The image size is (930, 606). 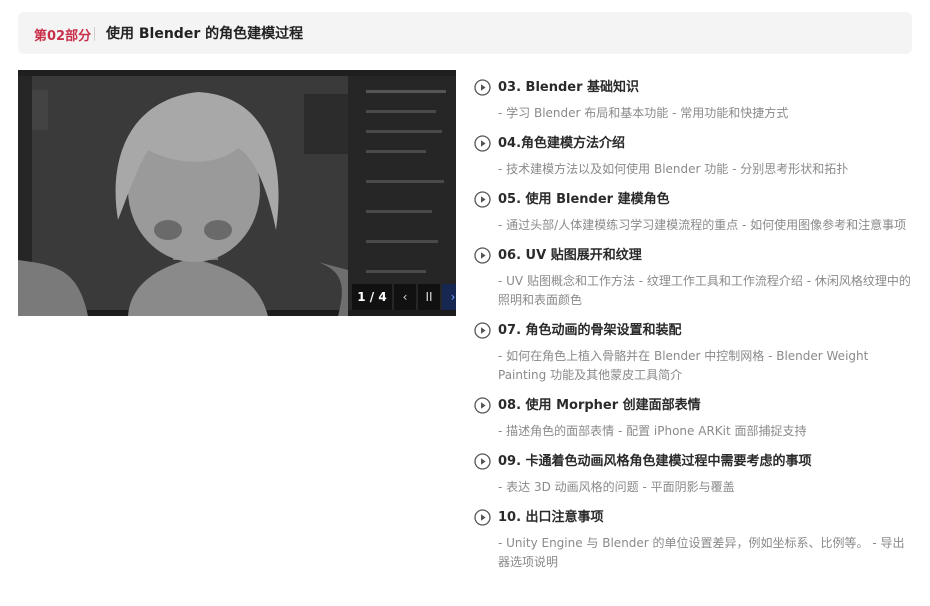 I want to click on prev-slide-button: ‹, so click(x=405, y=297).